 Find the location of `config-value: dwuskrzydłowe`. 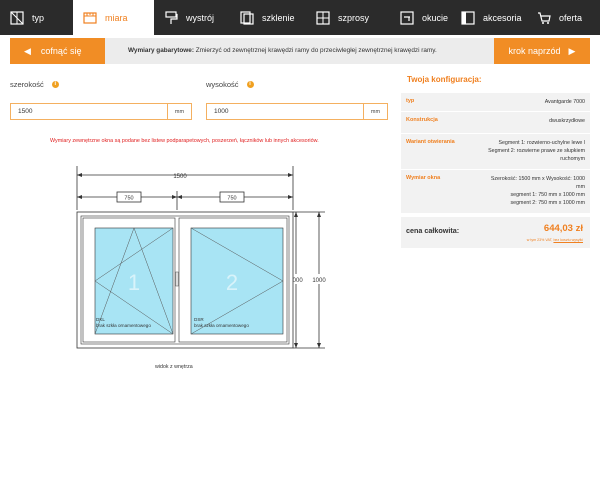

config-value: dwuskrzydłowe is located at coordinates (530, 122).